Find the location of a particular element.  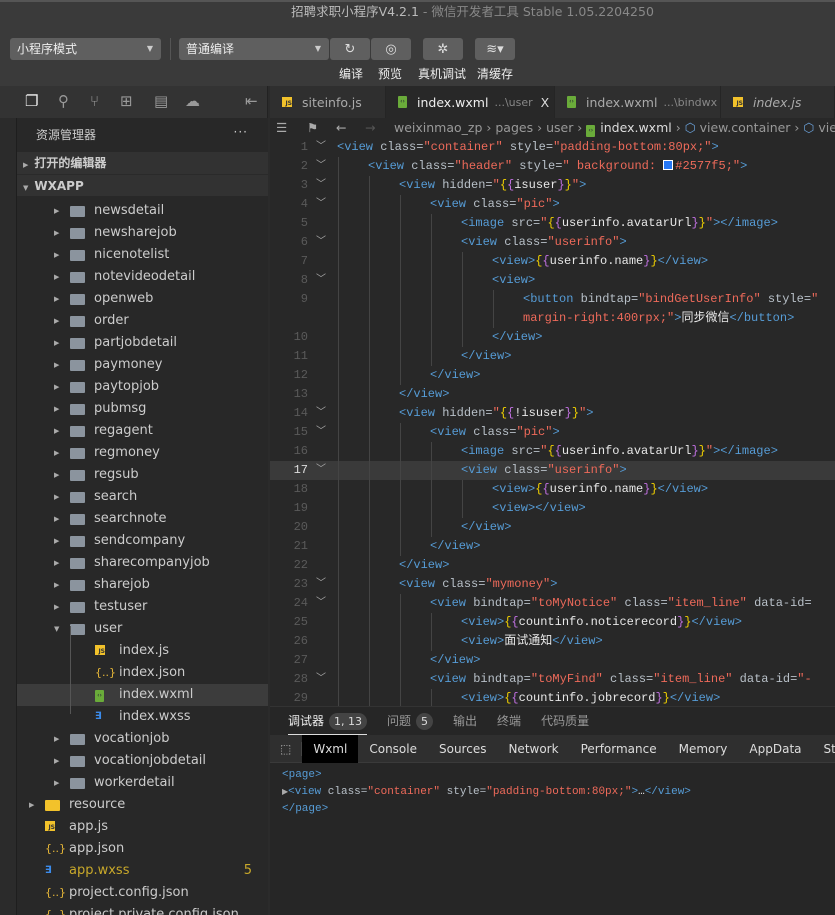

tree-item: {..} project.private.config.json is located at coordinates (142, 909).